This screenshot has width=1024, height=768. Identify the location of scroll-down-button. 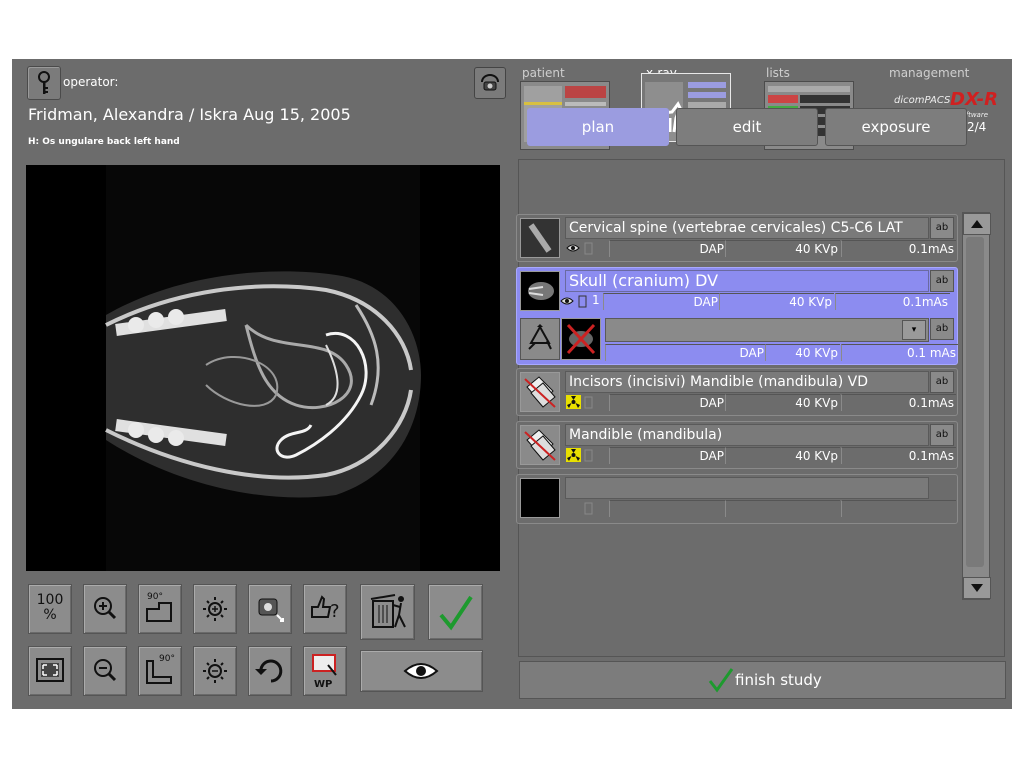
(977, 588).